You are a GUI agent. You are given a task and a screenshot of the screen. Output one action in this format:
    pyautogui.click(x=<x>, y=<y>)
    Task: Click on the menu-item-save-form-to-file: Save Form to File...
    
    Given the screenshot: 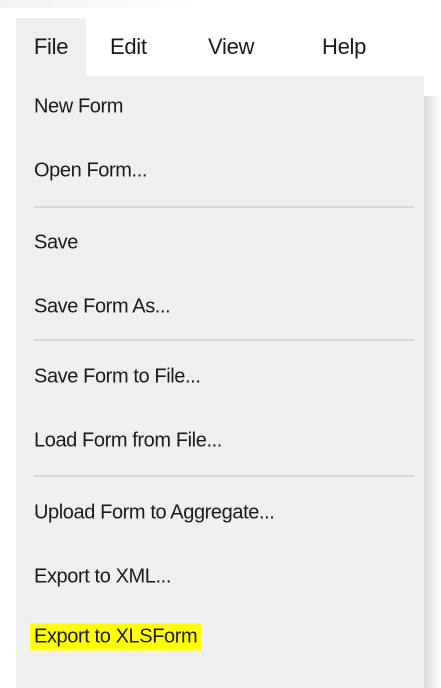 What is the action you would take?
    pyautogui.click(x=220, y=377)
    